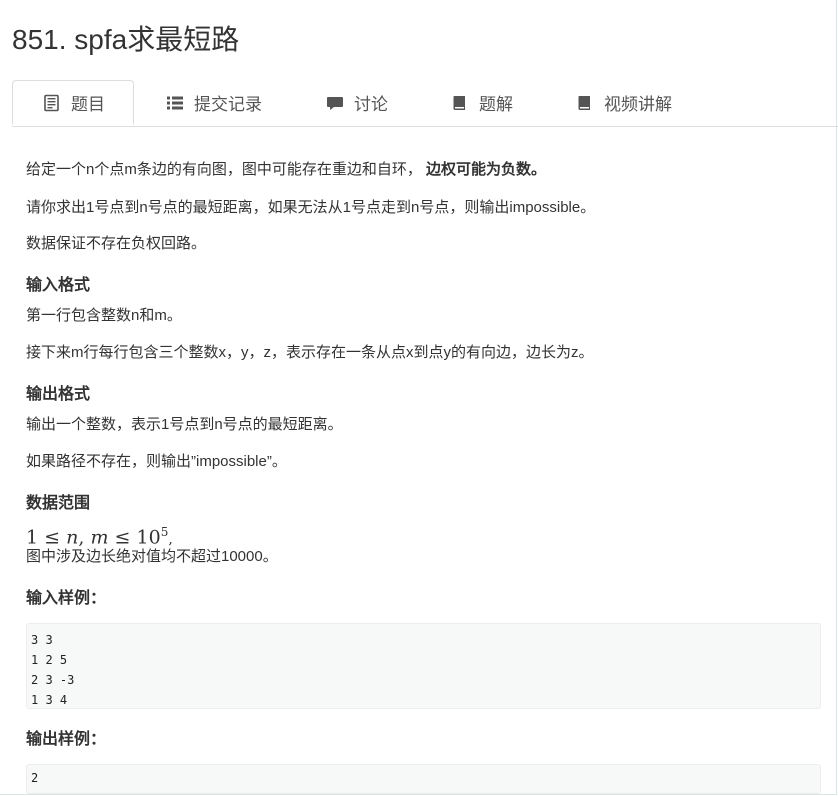 The width and height of the screenshot is (838, 796). What do you see at coordinates (116, 243) in the screenshot?
I see `description-line-3: 数据保证不存在负权回路。` at bounding box center [116, 243].